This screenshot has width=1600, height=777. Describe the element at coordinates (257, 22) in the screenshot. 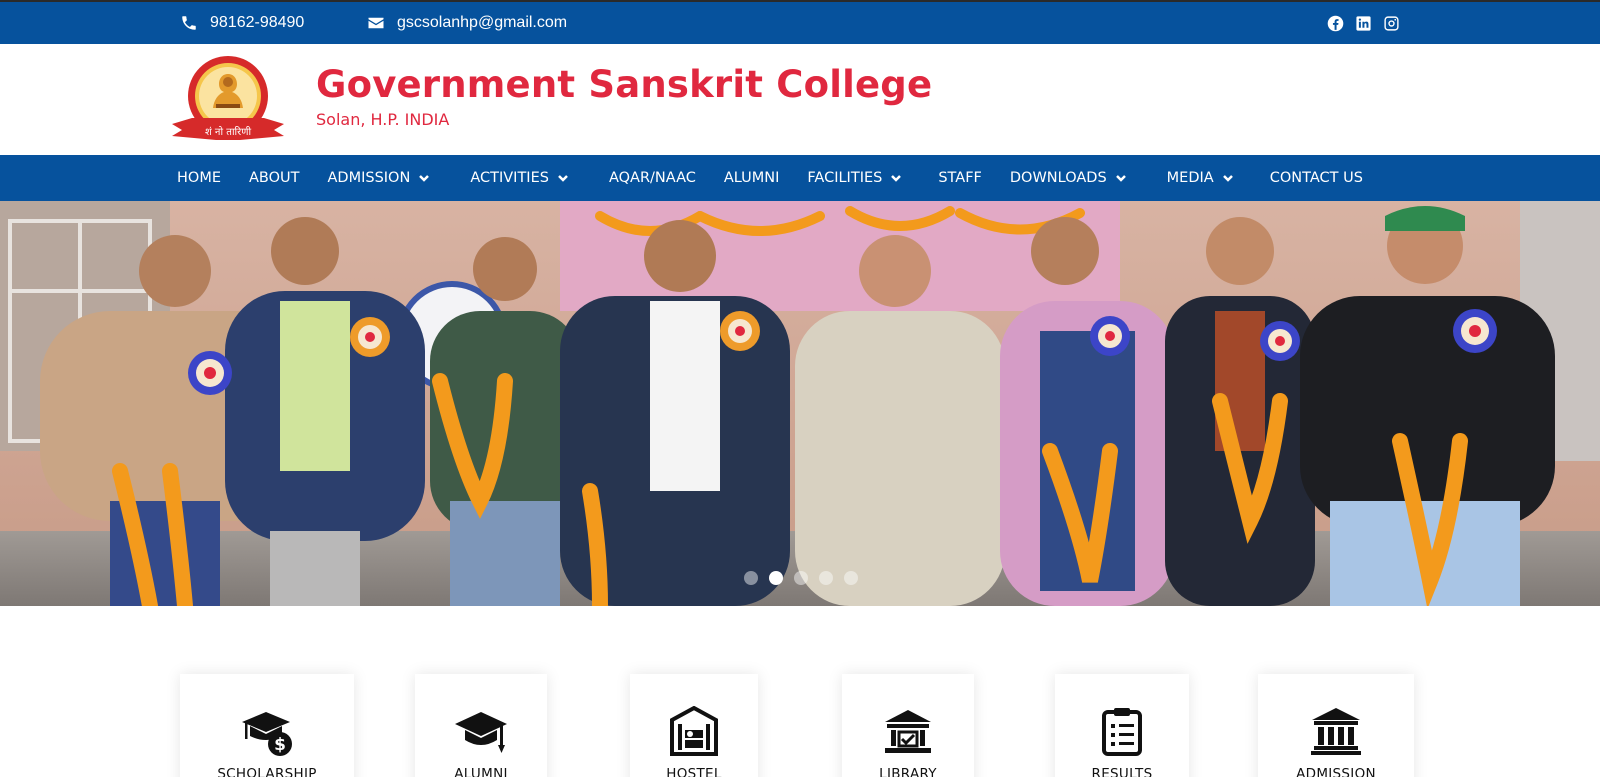

I see `phone-number: 98162-98490` at that location.